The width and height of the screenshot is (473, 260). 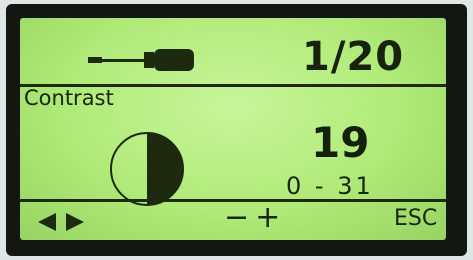 I want to click on half-circle-contrast-icon, so click(x=147, y=169).